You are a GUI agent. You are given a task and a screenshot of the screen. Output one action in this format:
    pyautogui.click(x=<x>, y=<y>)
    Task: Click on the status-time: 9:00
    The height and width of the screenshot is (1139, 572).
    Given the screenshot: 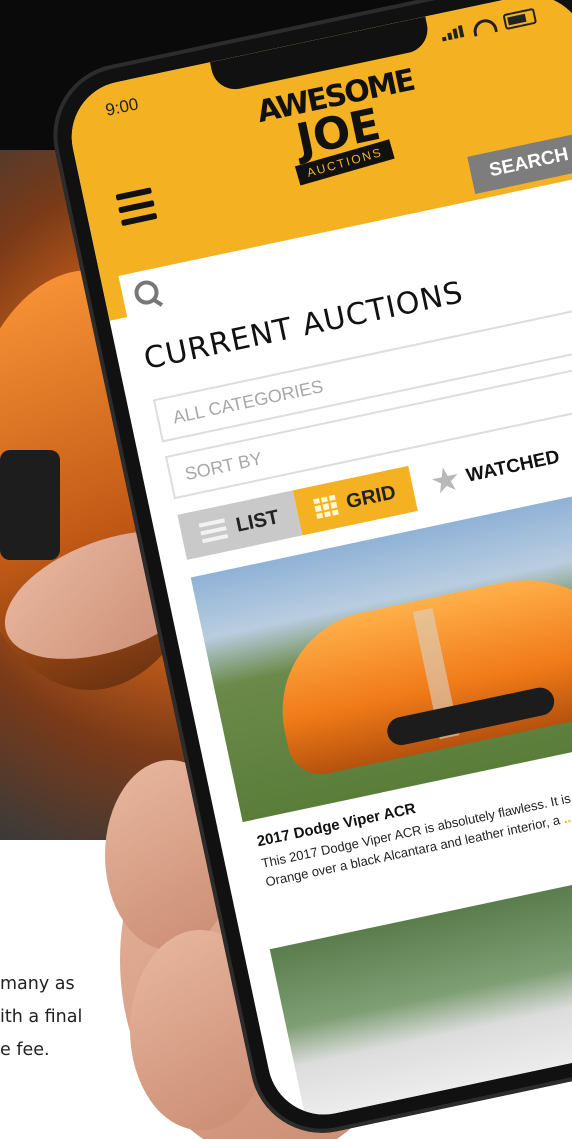 What is the action you would take?
    pyautogui.click(x=122, y=107)
    